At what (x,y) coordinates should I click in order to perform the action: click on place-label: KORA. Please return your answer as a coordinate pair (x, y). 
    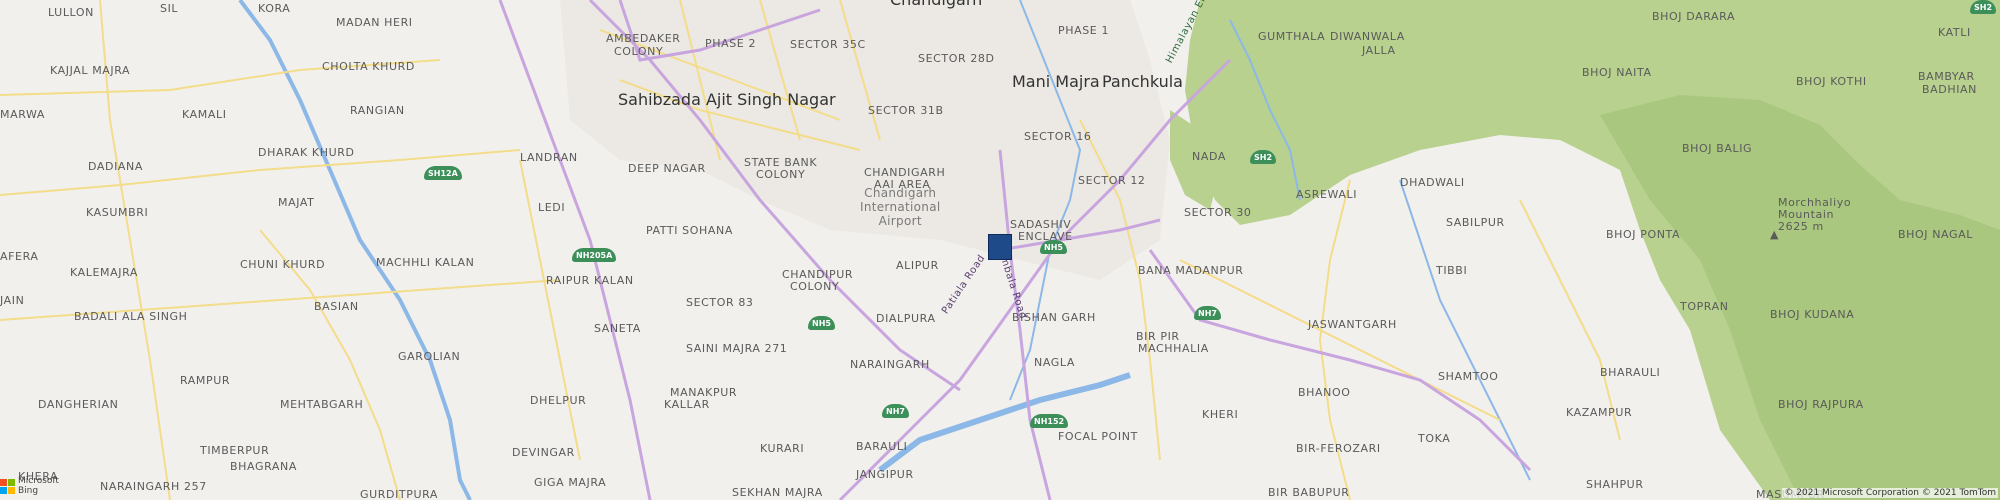
    Looking at the image, I should click on (274, 8).